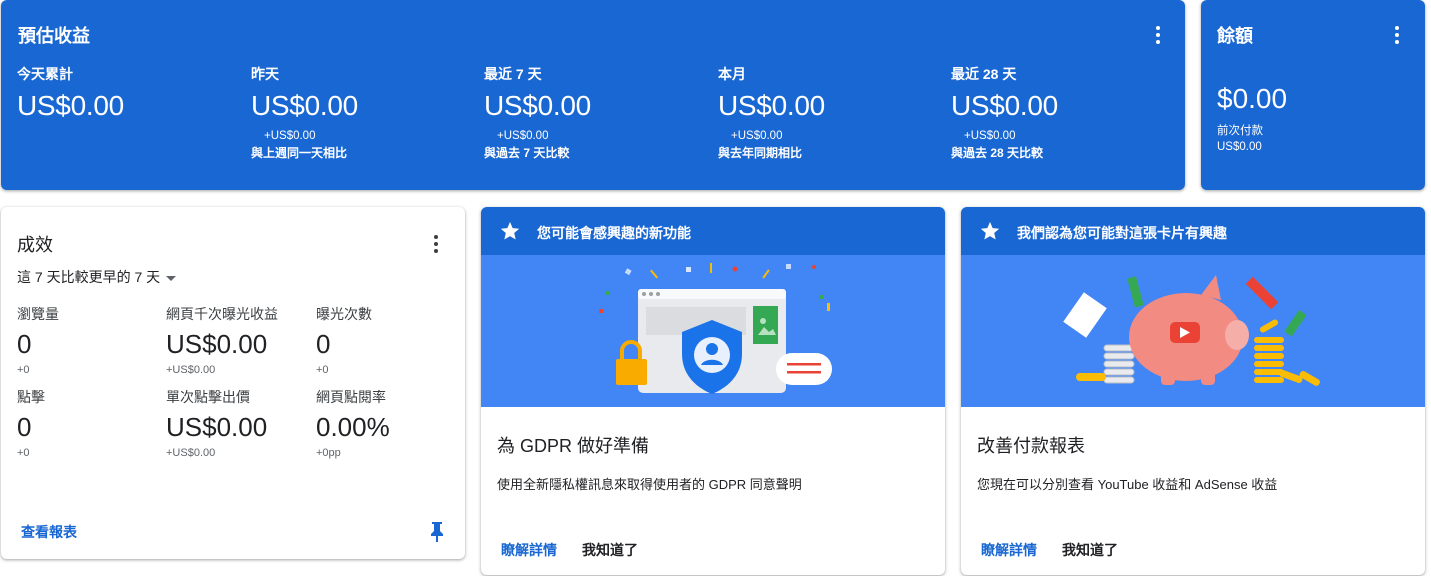 Image resolution: width=1431 pixels, height=576 pixels. What do you see at coordinates (92, 340) in the screenshot?
I see `perf-metric-pageviews: 瀏覽量 0 +0` at bounding box center [92, 340].